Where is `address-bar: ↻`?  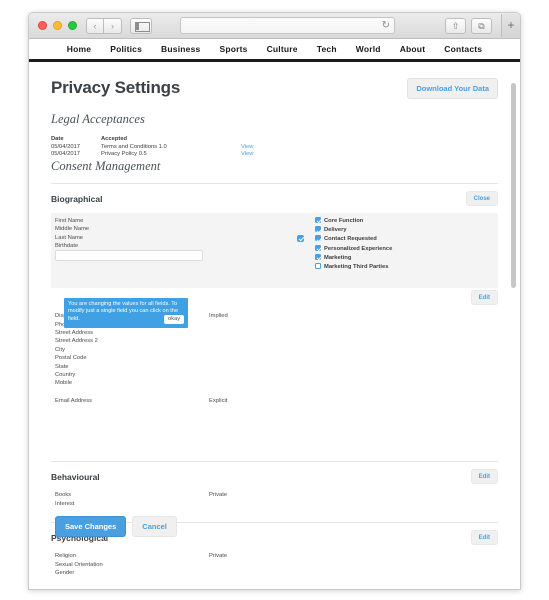
address-bar: ↻ is located at coordinates (287, 25).